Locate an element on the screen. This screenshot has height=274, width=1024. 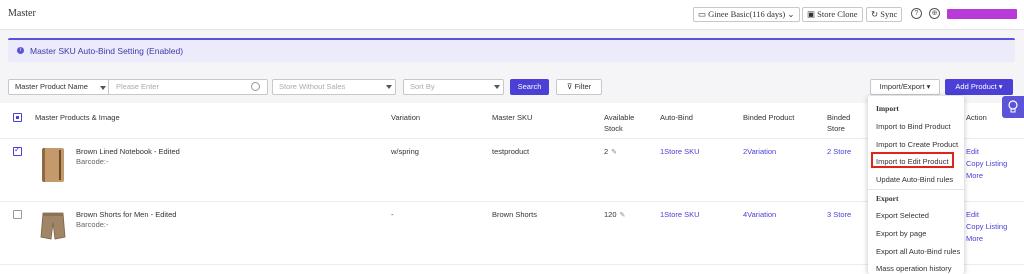
import-export-label: Import/Export is located at coordinates (902, 86).